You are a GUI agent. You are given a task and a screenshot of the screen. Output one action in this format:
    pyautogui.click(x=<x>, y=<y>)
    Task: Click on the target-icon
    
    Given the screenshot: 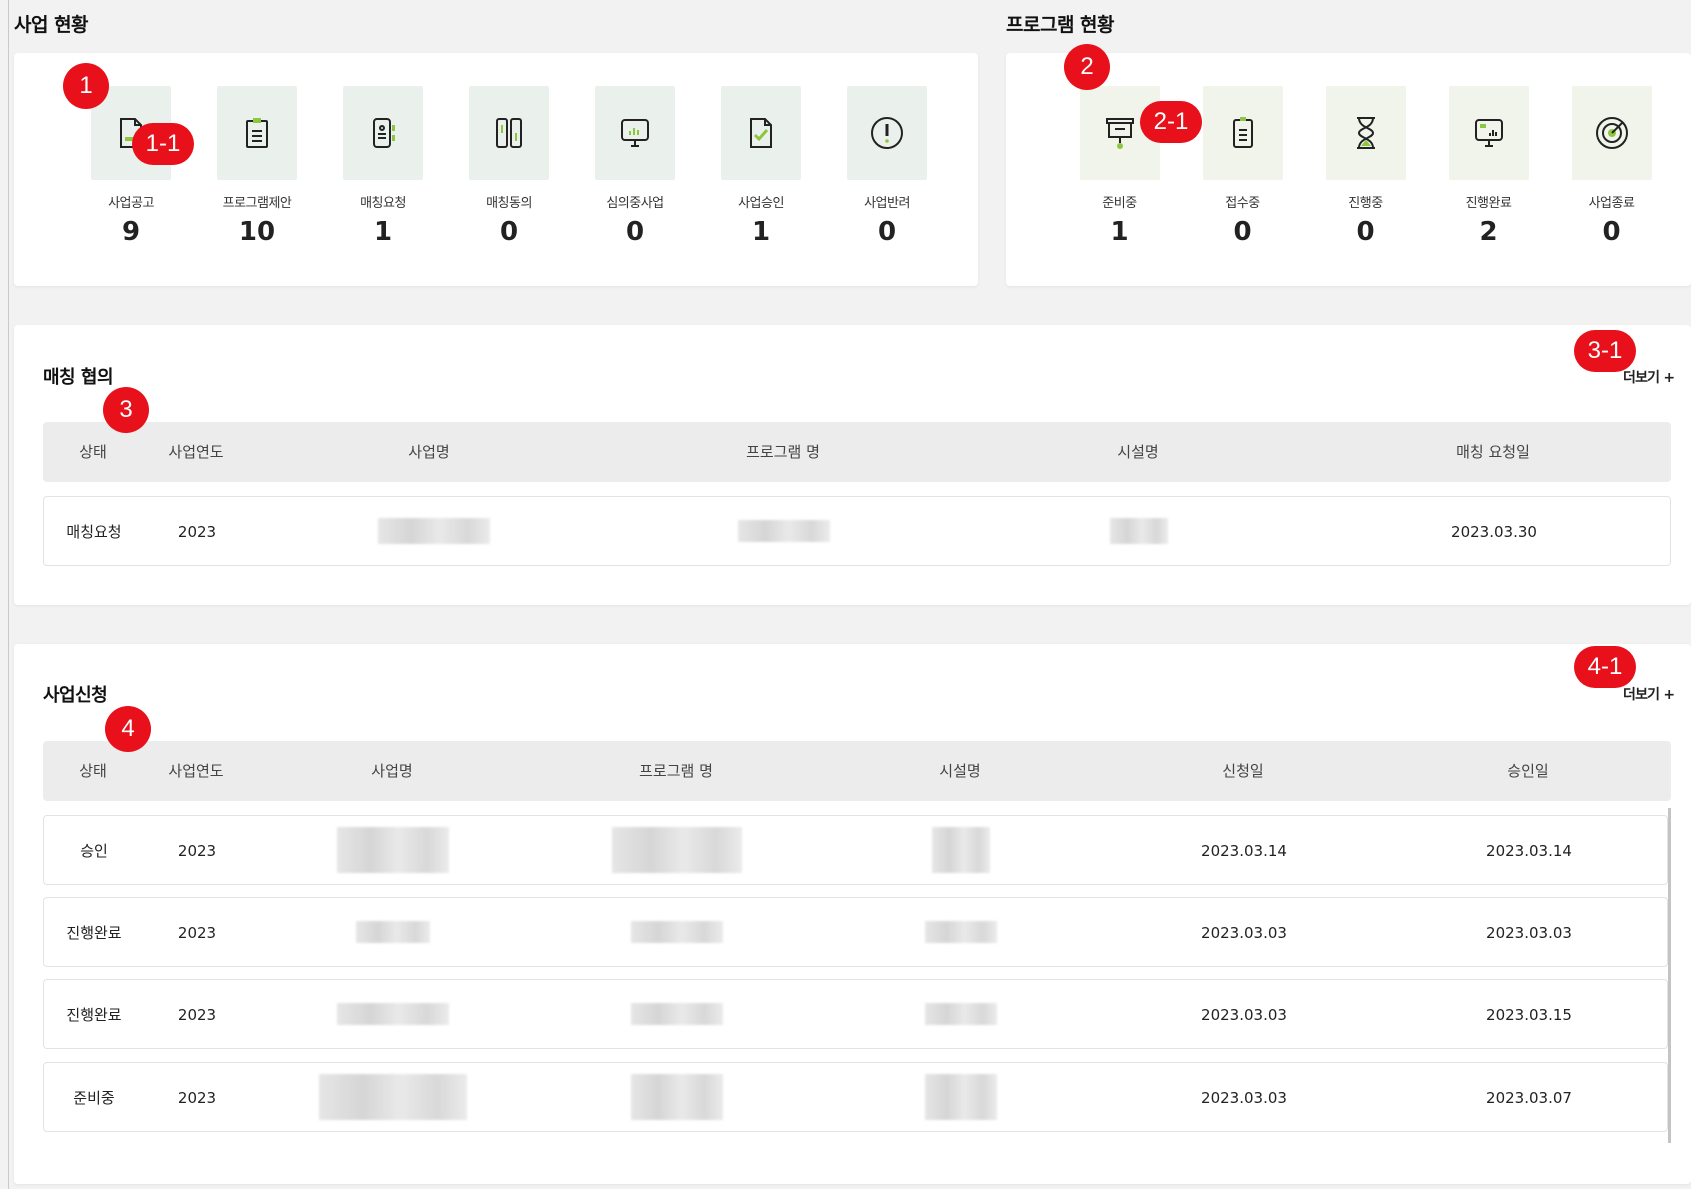 What is the action you would take?
    pyautogui.click(x=1611, y=133)
    